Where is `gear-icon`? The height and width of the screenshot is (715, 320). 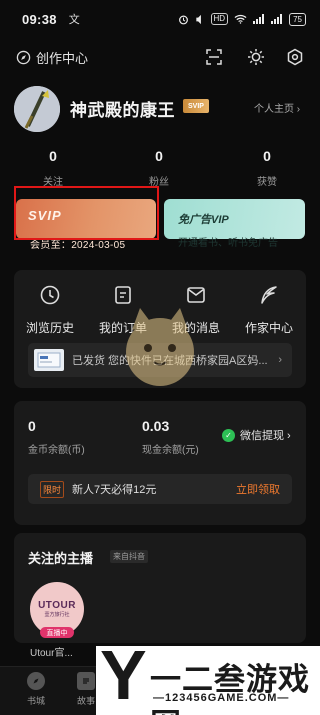 gear-icon is located at coordinates (295, 57).